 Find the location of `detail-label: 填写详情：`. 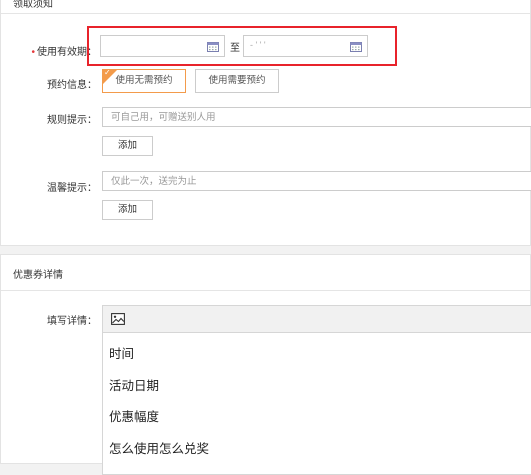

detail-label: 填写详情： is located at coordinates (72, 321).